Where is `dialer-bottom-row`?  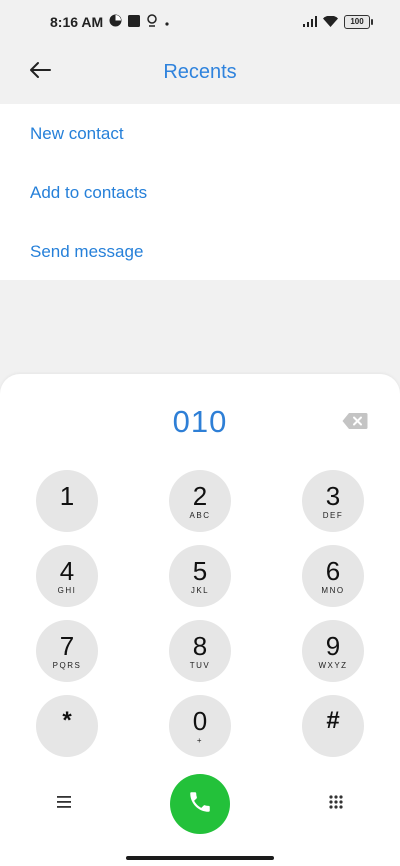
dialer-bottom-row is located at coordinates (200, 804).